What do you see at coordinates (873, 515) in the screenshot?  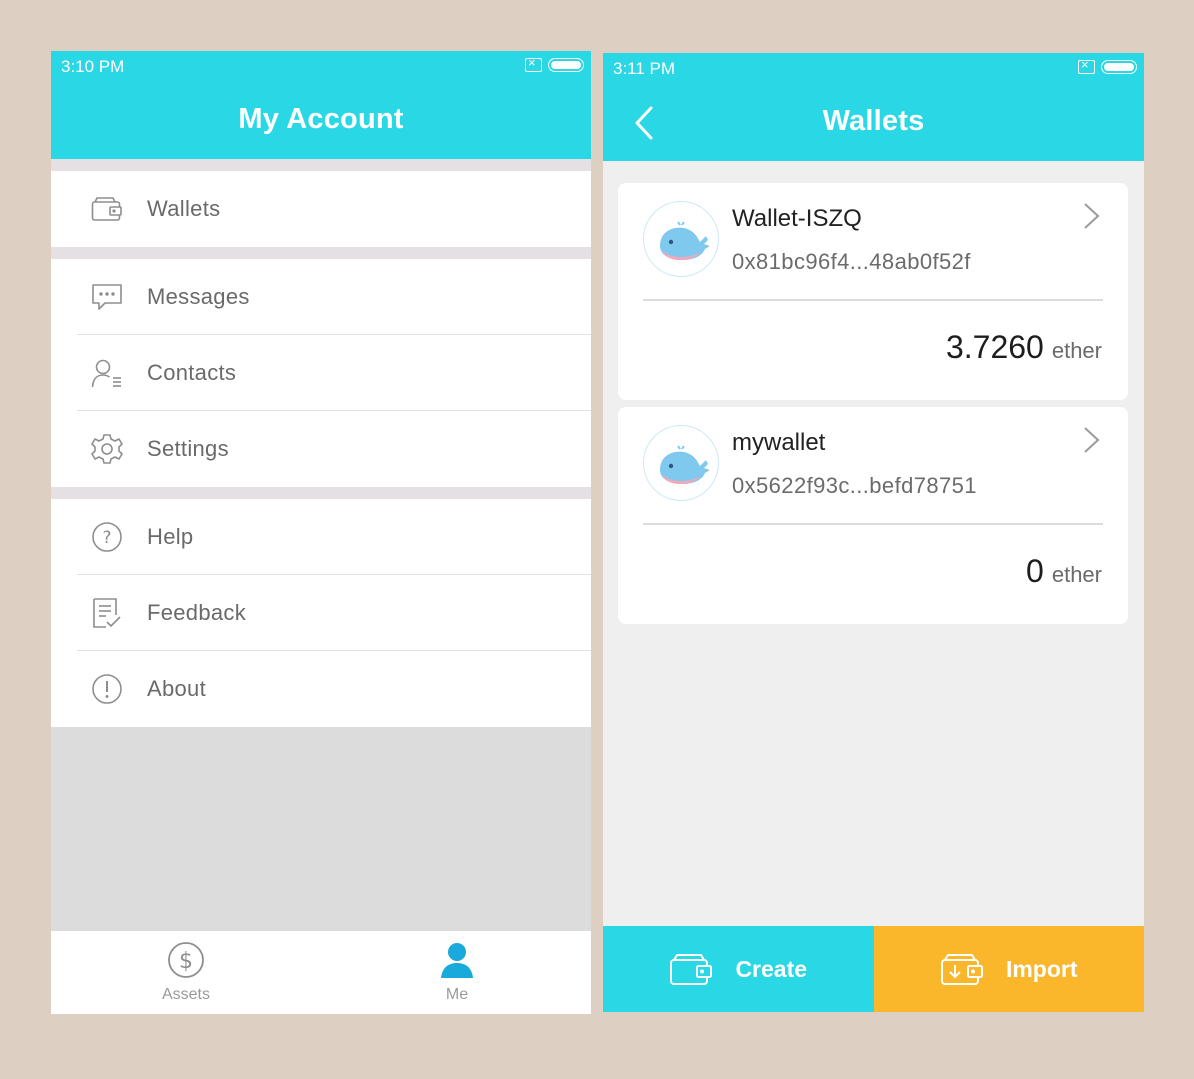 I see `wallet-card: mywallet 0x5622f93c...befd78751 0 ether` at bounding box center [873, 515].